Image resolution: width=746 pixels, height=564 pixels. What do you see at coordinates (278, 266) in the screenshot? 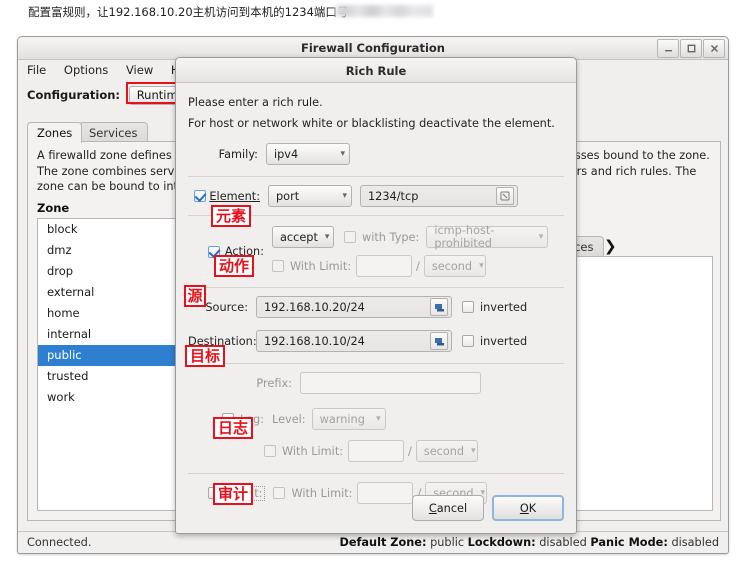
I see `action-limit-checkbox` at bounding box center [278, 266].